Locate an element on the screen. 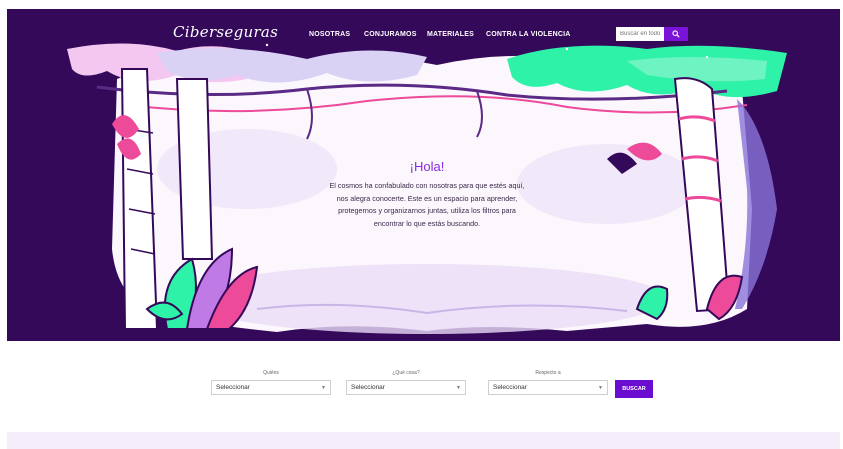 The width and height of the screenshot is (843, 449). buscar-button: BUSCAR is located at coordinates (634, 389).